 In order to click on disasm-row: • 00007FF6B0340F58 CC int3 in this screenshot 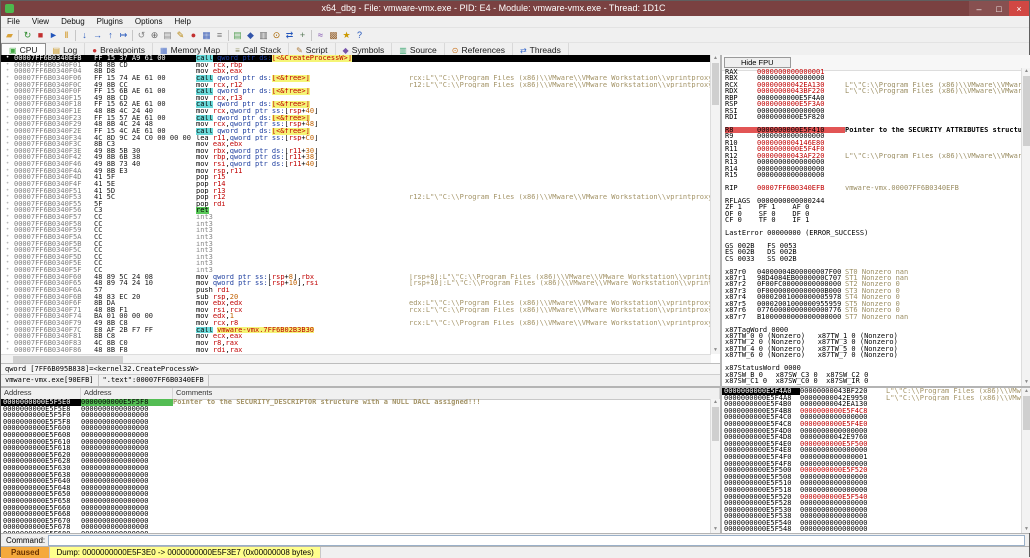, I will do `click(356, 224)`.